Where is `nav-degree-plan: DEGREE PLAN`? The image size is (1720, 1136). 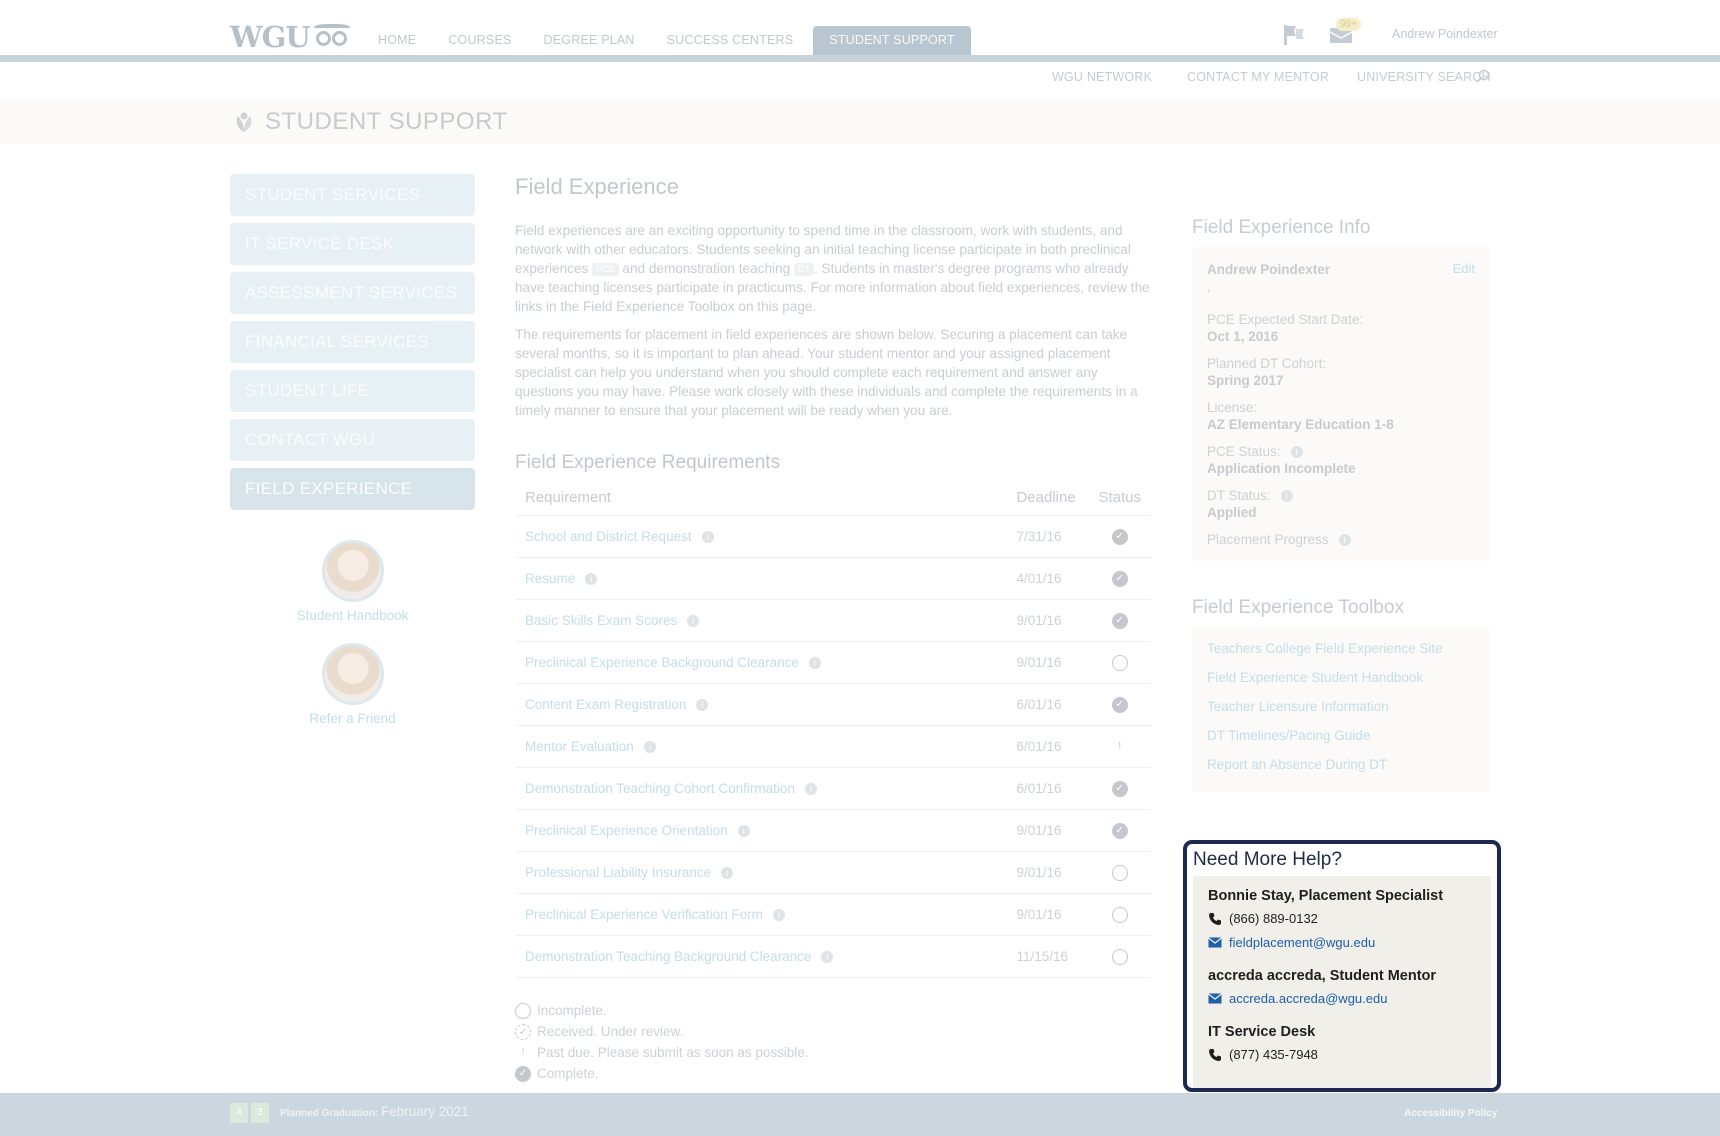
nav-degree-plan: DEGREE PLAN is located at coordinates (589, 40).